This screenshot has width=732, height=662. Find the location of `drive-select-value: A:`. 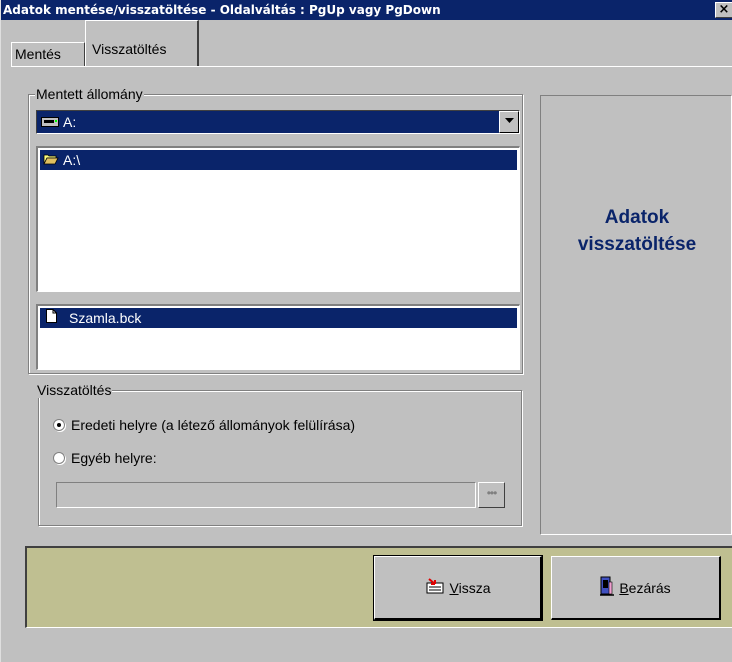

drive-select-value: A: is located at coordinates (70, 122).